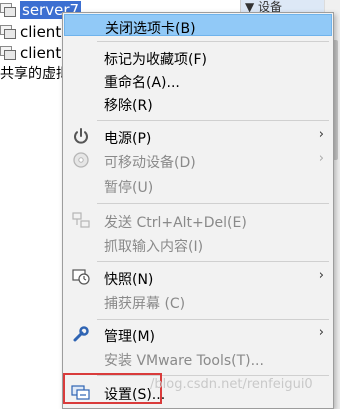 The image size is (340, 409). Describe the element at coordinates (150, 163) in the screenshot. I see `menu-item-label: 可移动设备(D)` at that location.